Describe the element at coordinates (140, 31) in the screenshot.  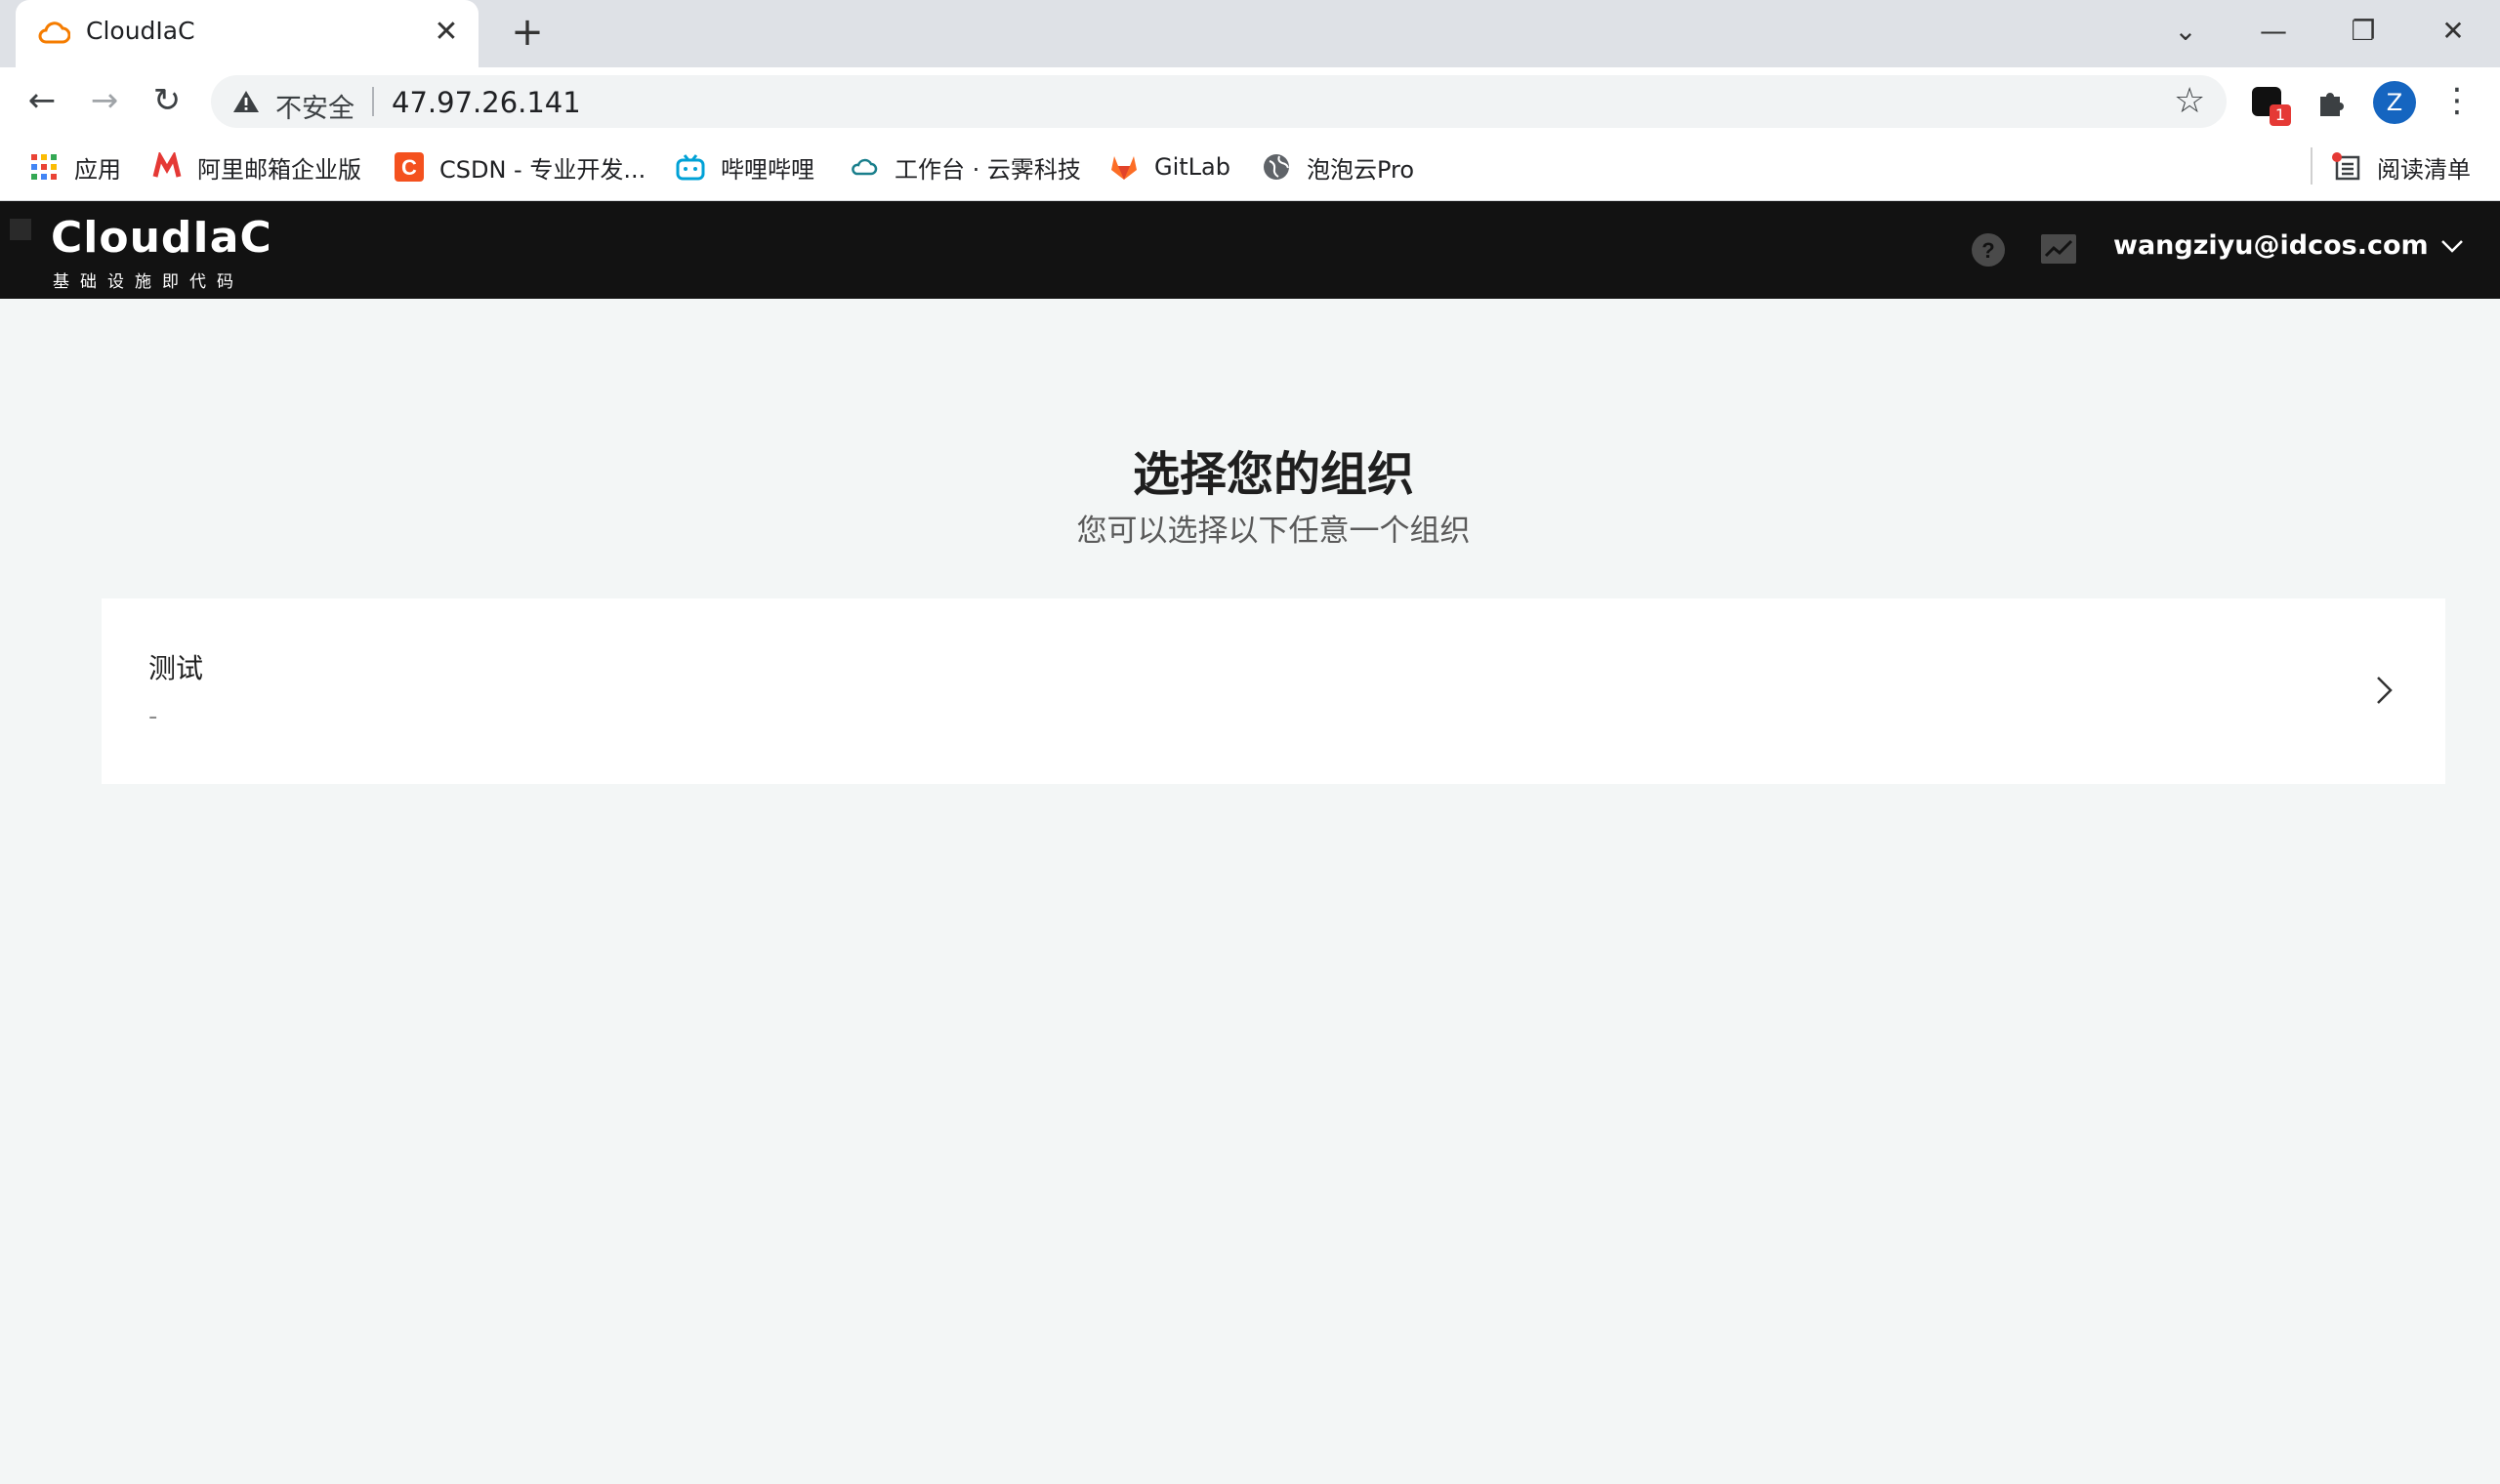
I see `tab-title: CloudIaC` at that location.